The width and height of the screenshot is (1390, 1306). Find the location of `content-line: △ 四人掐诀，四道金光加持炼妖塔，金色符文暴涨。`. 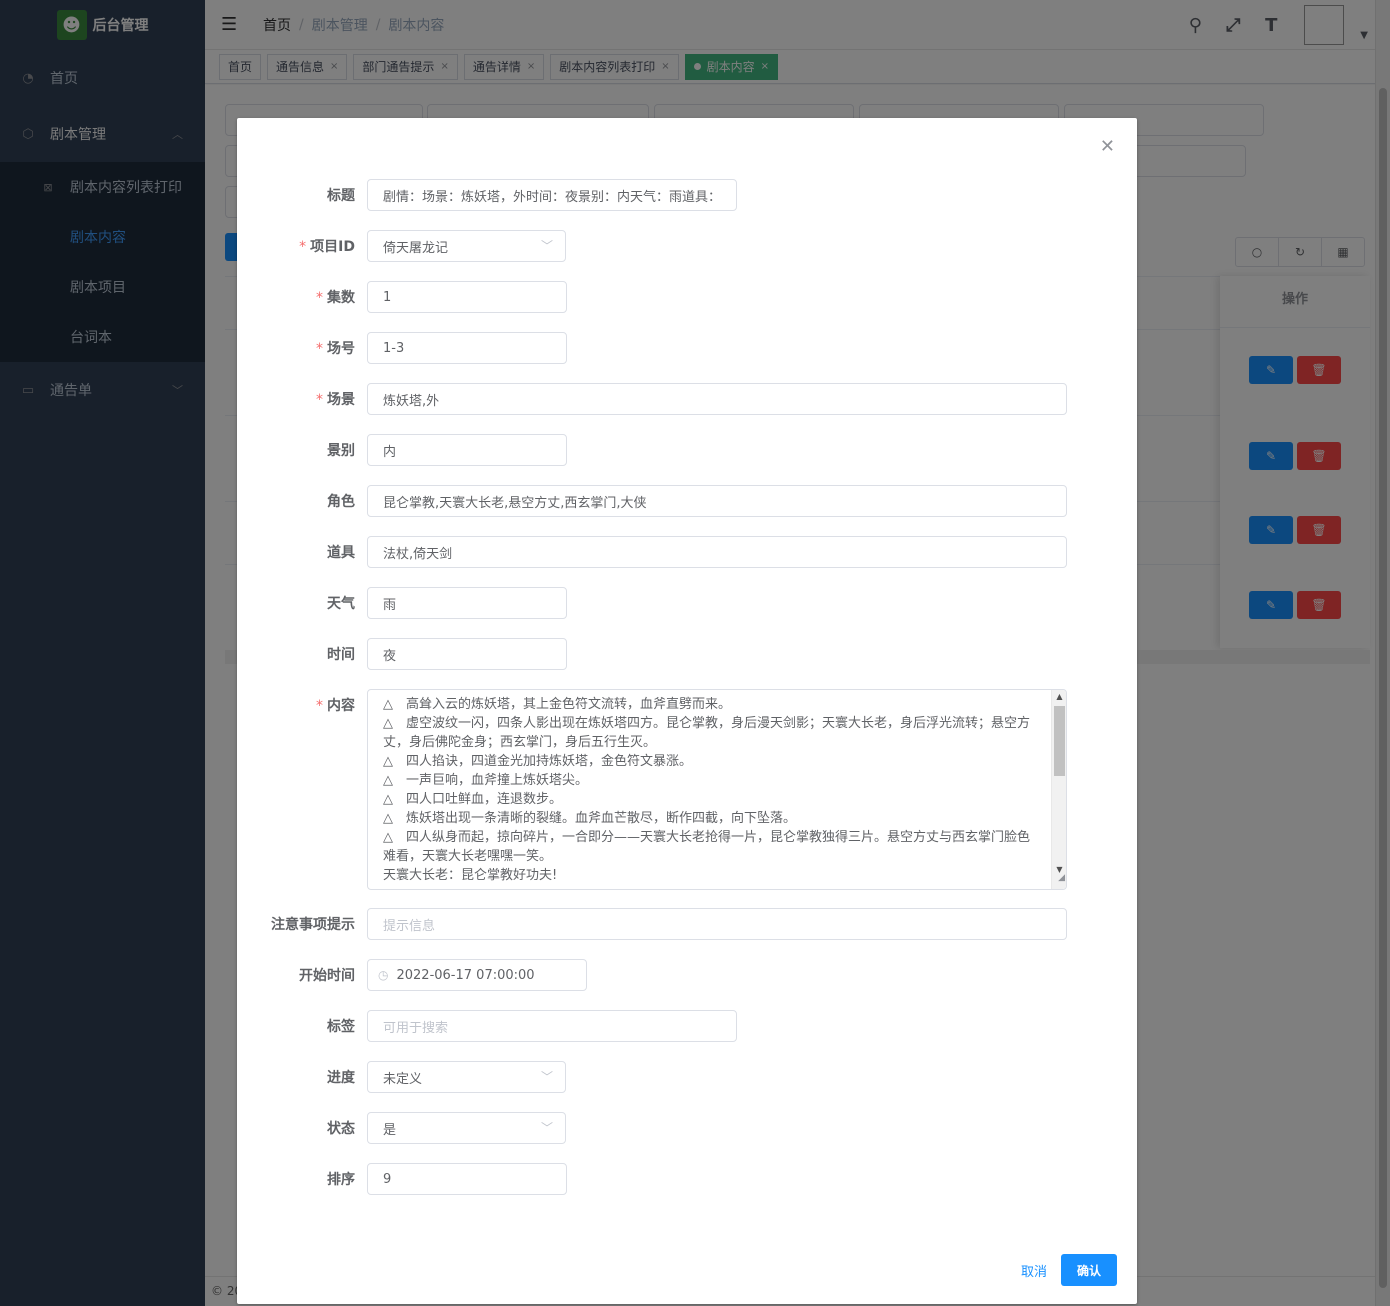

content-line: △ 四人掐诀，四道金光加持炼妖塔，金色符文暴涨。 is located at coordinates (537, 761).